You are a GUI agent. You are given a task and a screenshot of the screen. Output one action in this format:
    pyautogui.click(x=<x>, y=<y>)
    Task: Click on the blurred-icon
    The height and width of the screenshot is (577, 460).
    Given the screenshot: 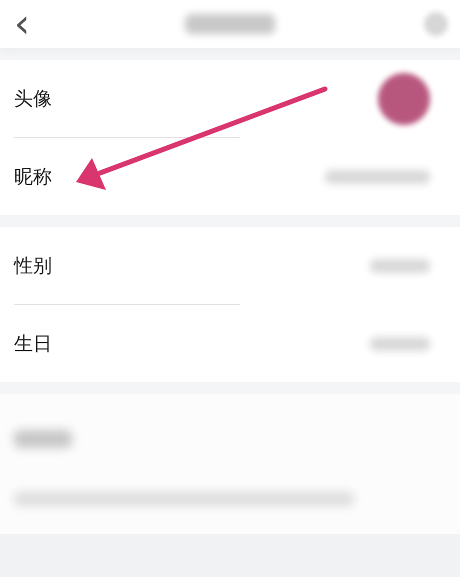 What is the action you would take?
    pyautogui.click(x=436, y=24)
    